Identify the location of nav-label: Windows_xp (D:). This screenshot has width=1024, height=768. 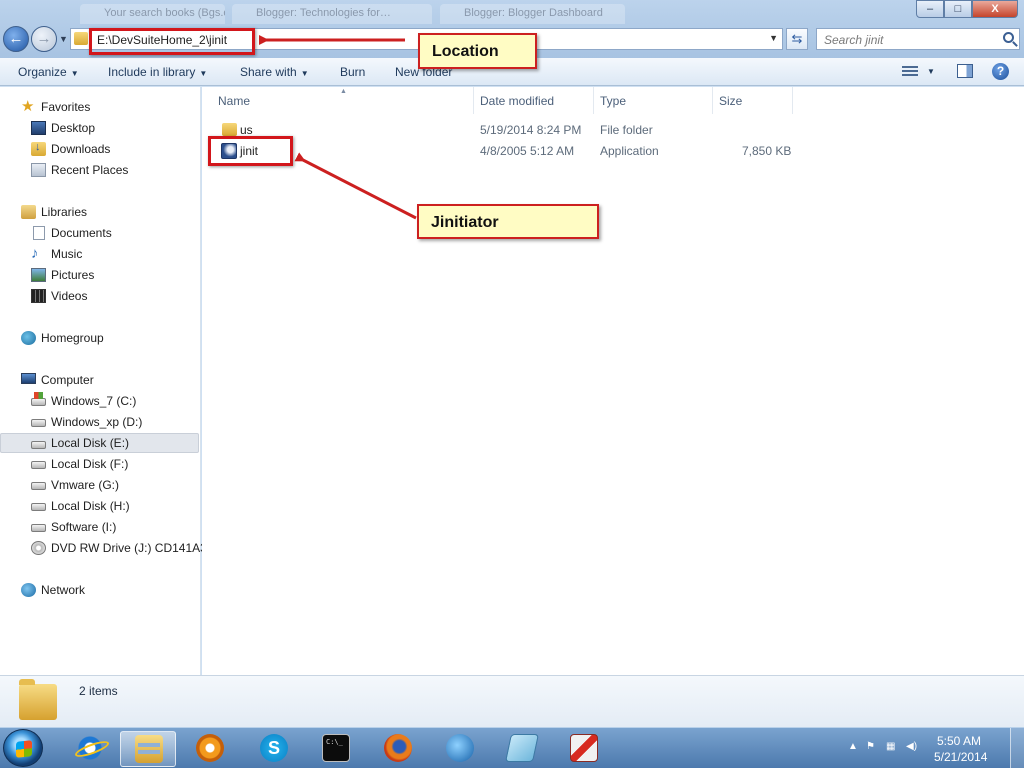
(97, 422).